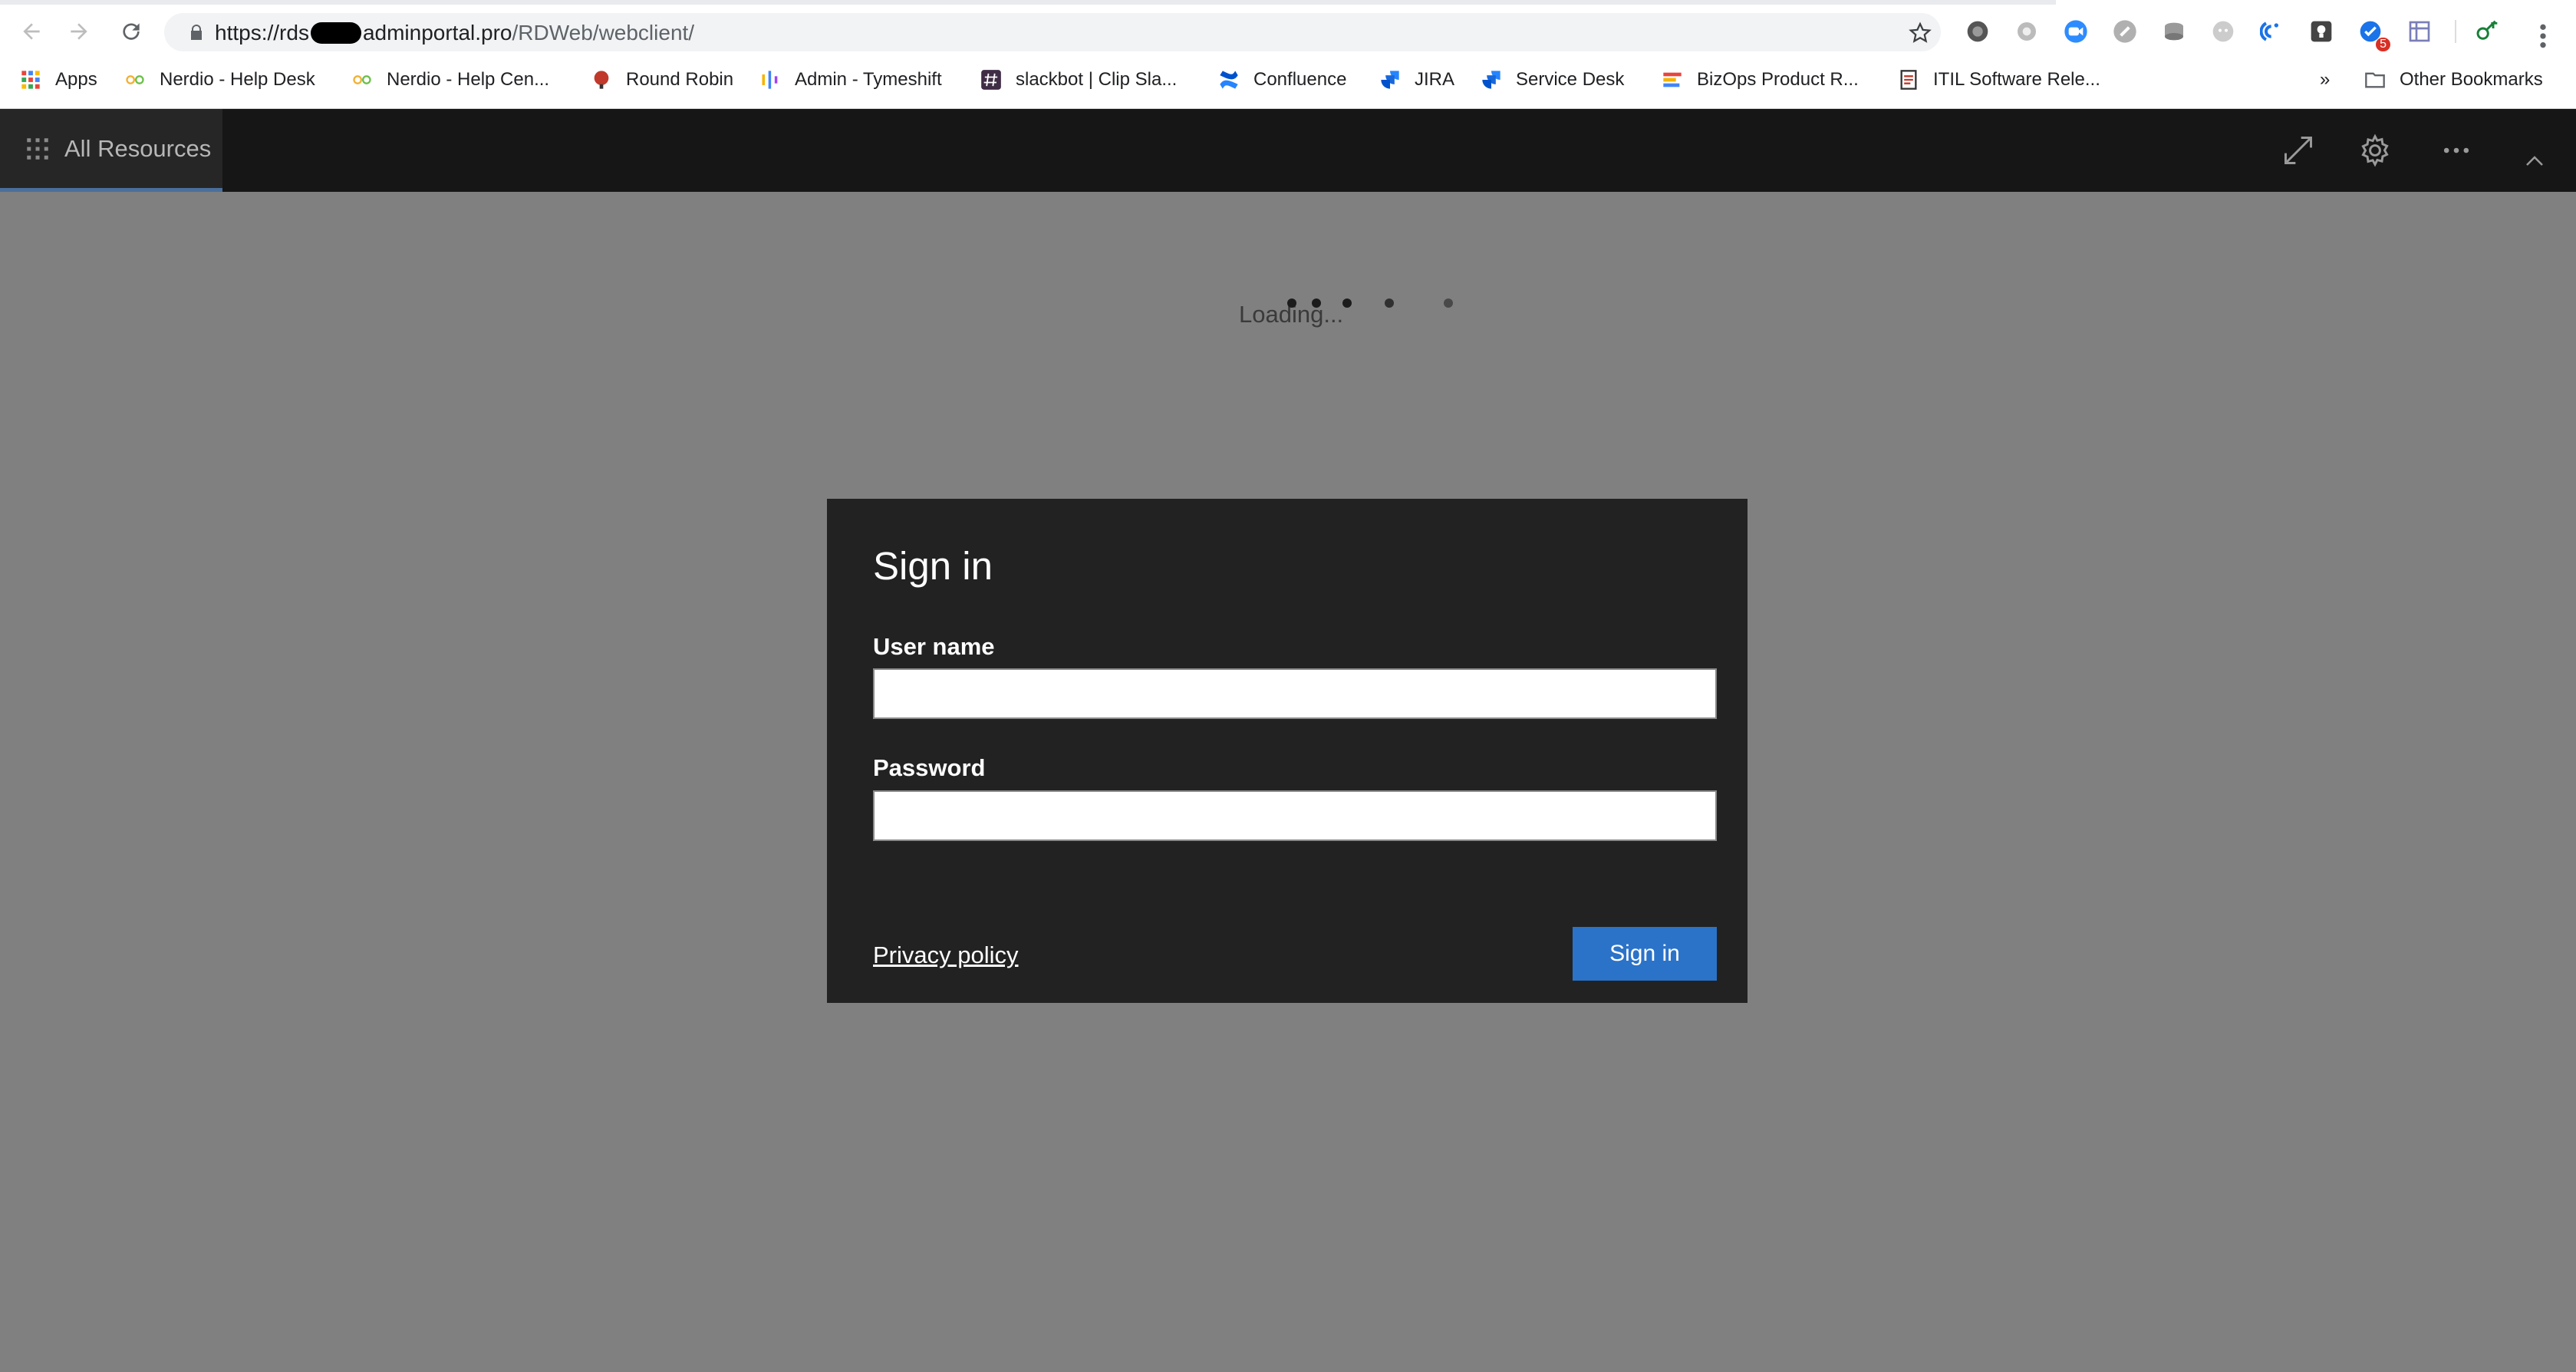  I want to click on all-resources-tab: All Resources, so click(111, 150).